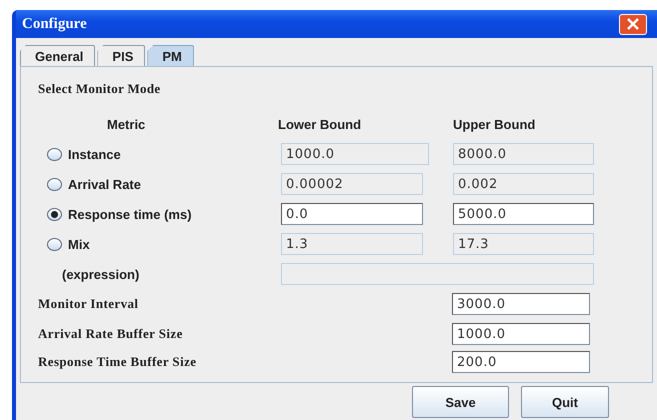 This screenshot has width=657, height=420. Describe the element at coordinates (121, 55) in the screenshot. I see `tab: PIS` at that location.